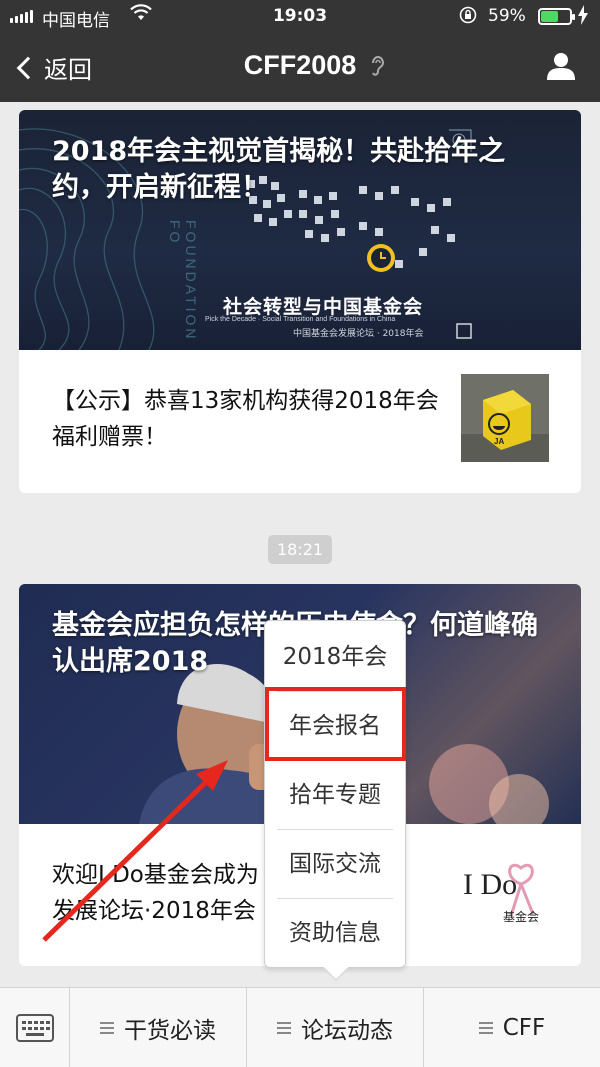 The image size is (600, 1067). I want to click on ear-icon, so click(378, 68).